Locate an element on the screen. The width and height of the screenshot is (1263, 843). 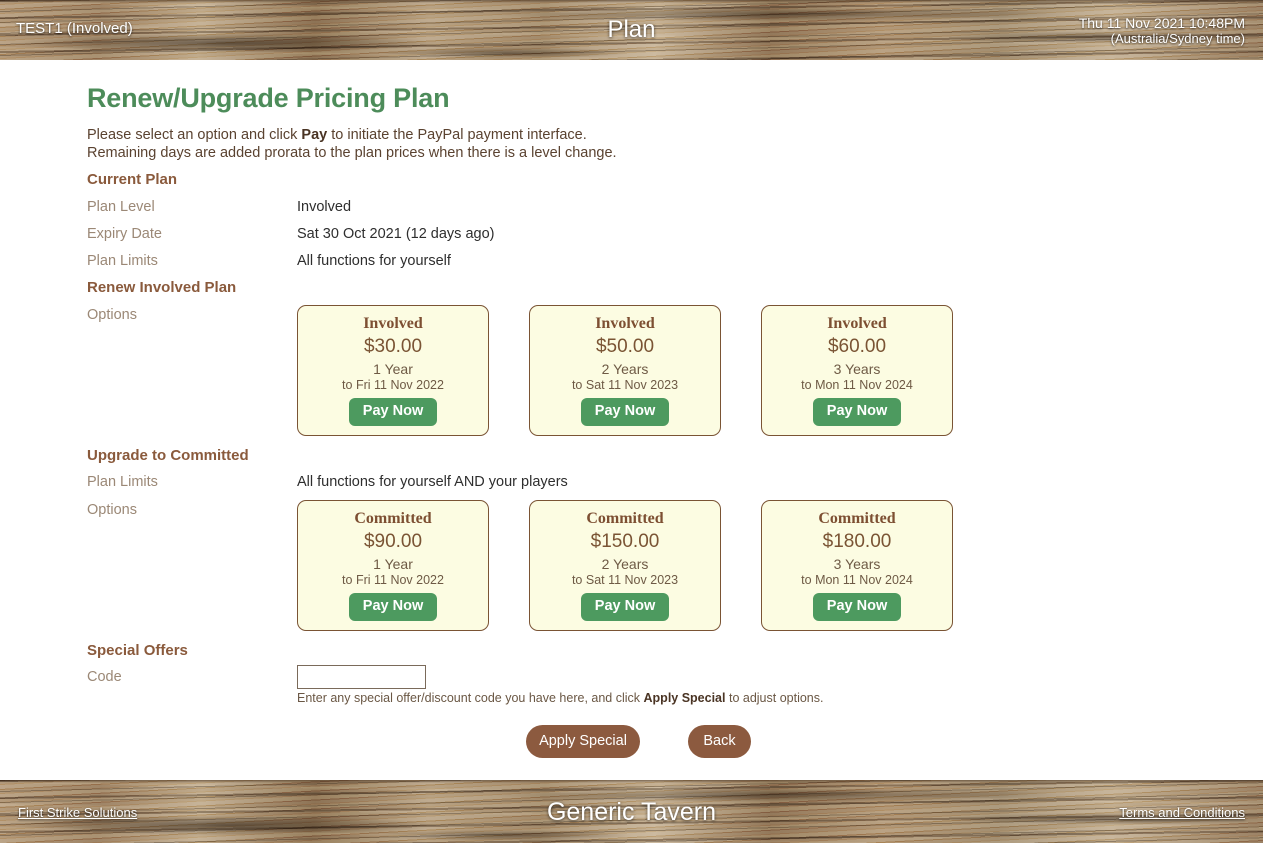
page-title: Renew/Upgrade Pricing Plan is located at coordinates (268, 98).